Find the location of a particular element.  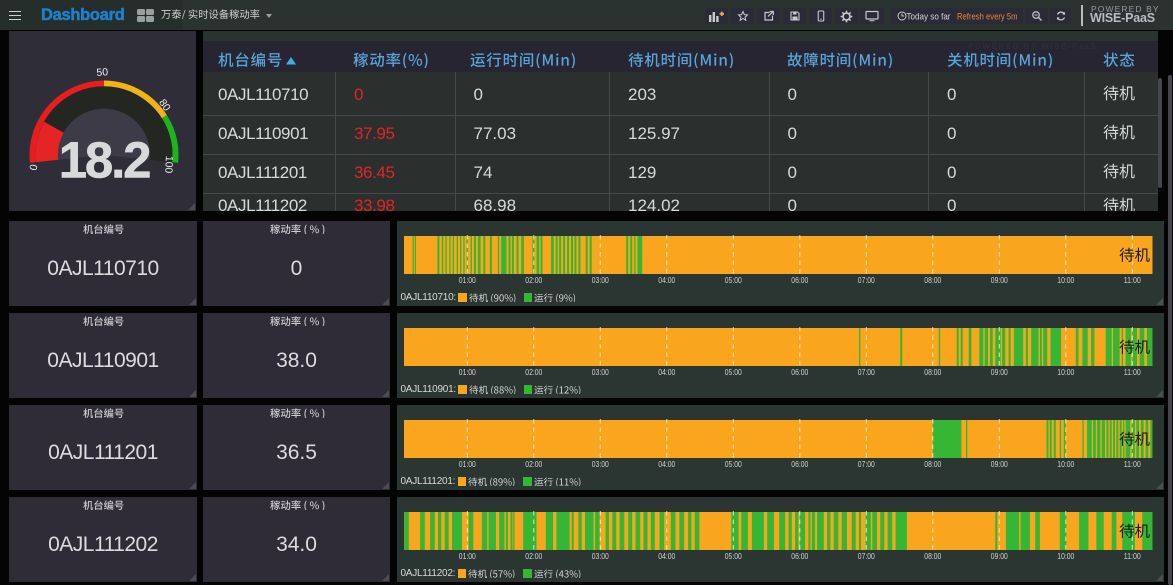

svg-text: 100 is located at coordinates (168, 164).